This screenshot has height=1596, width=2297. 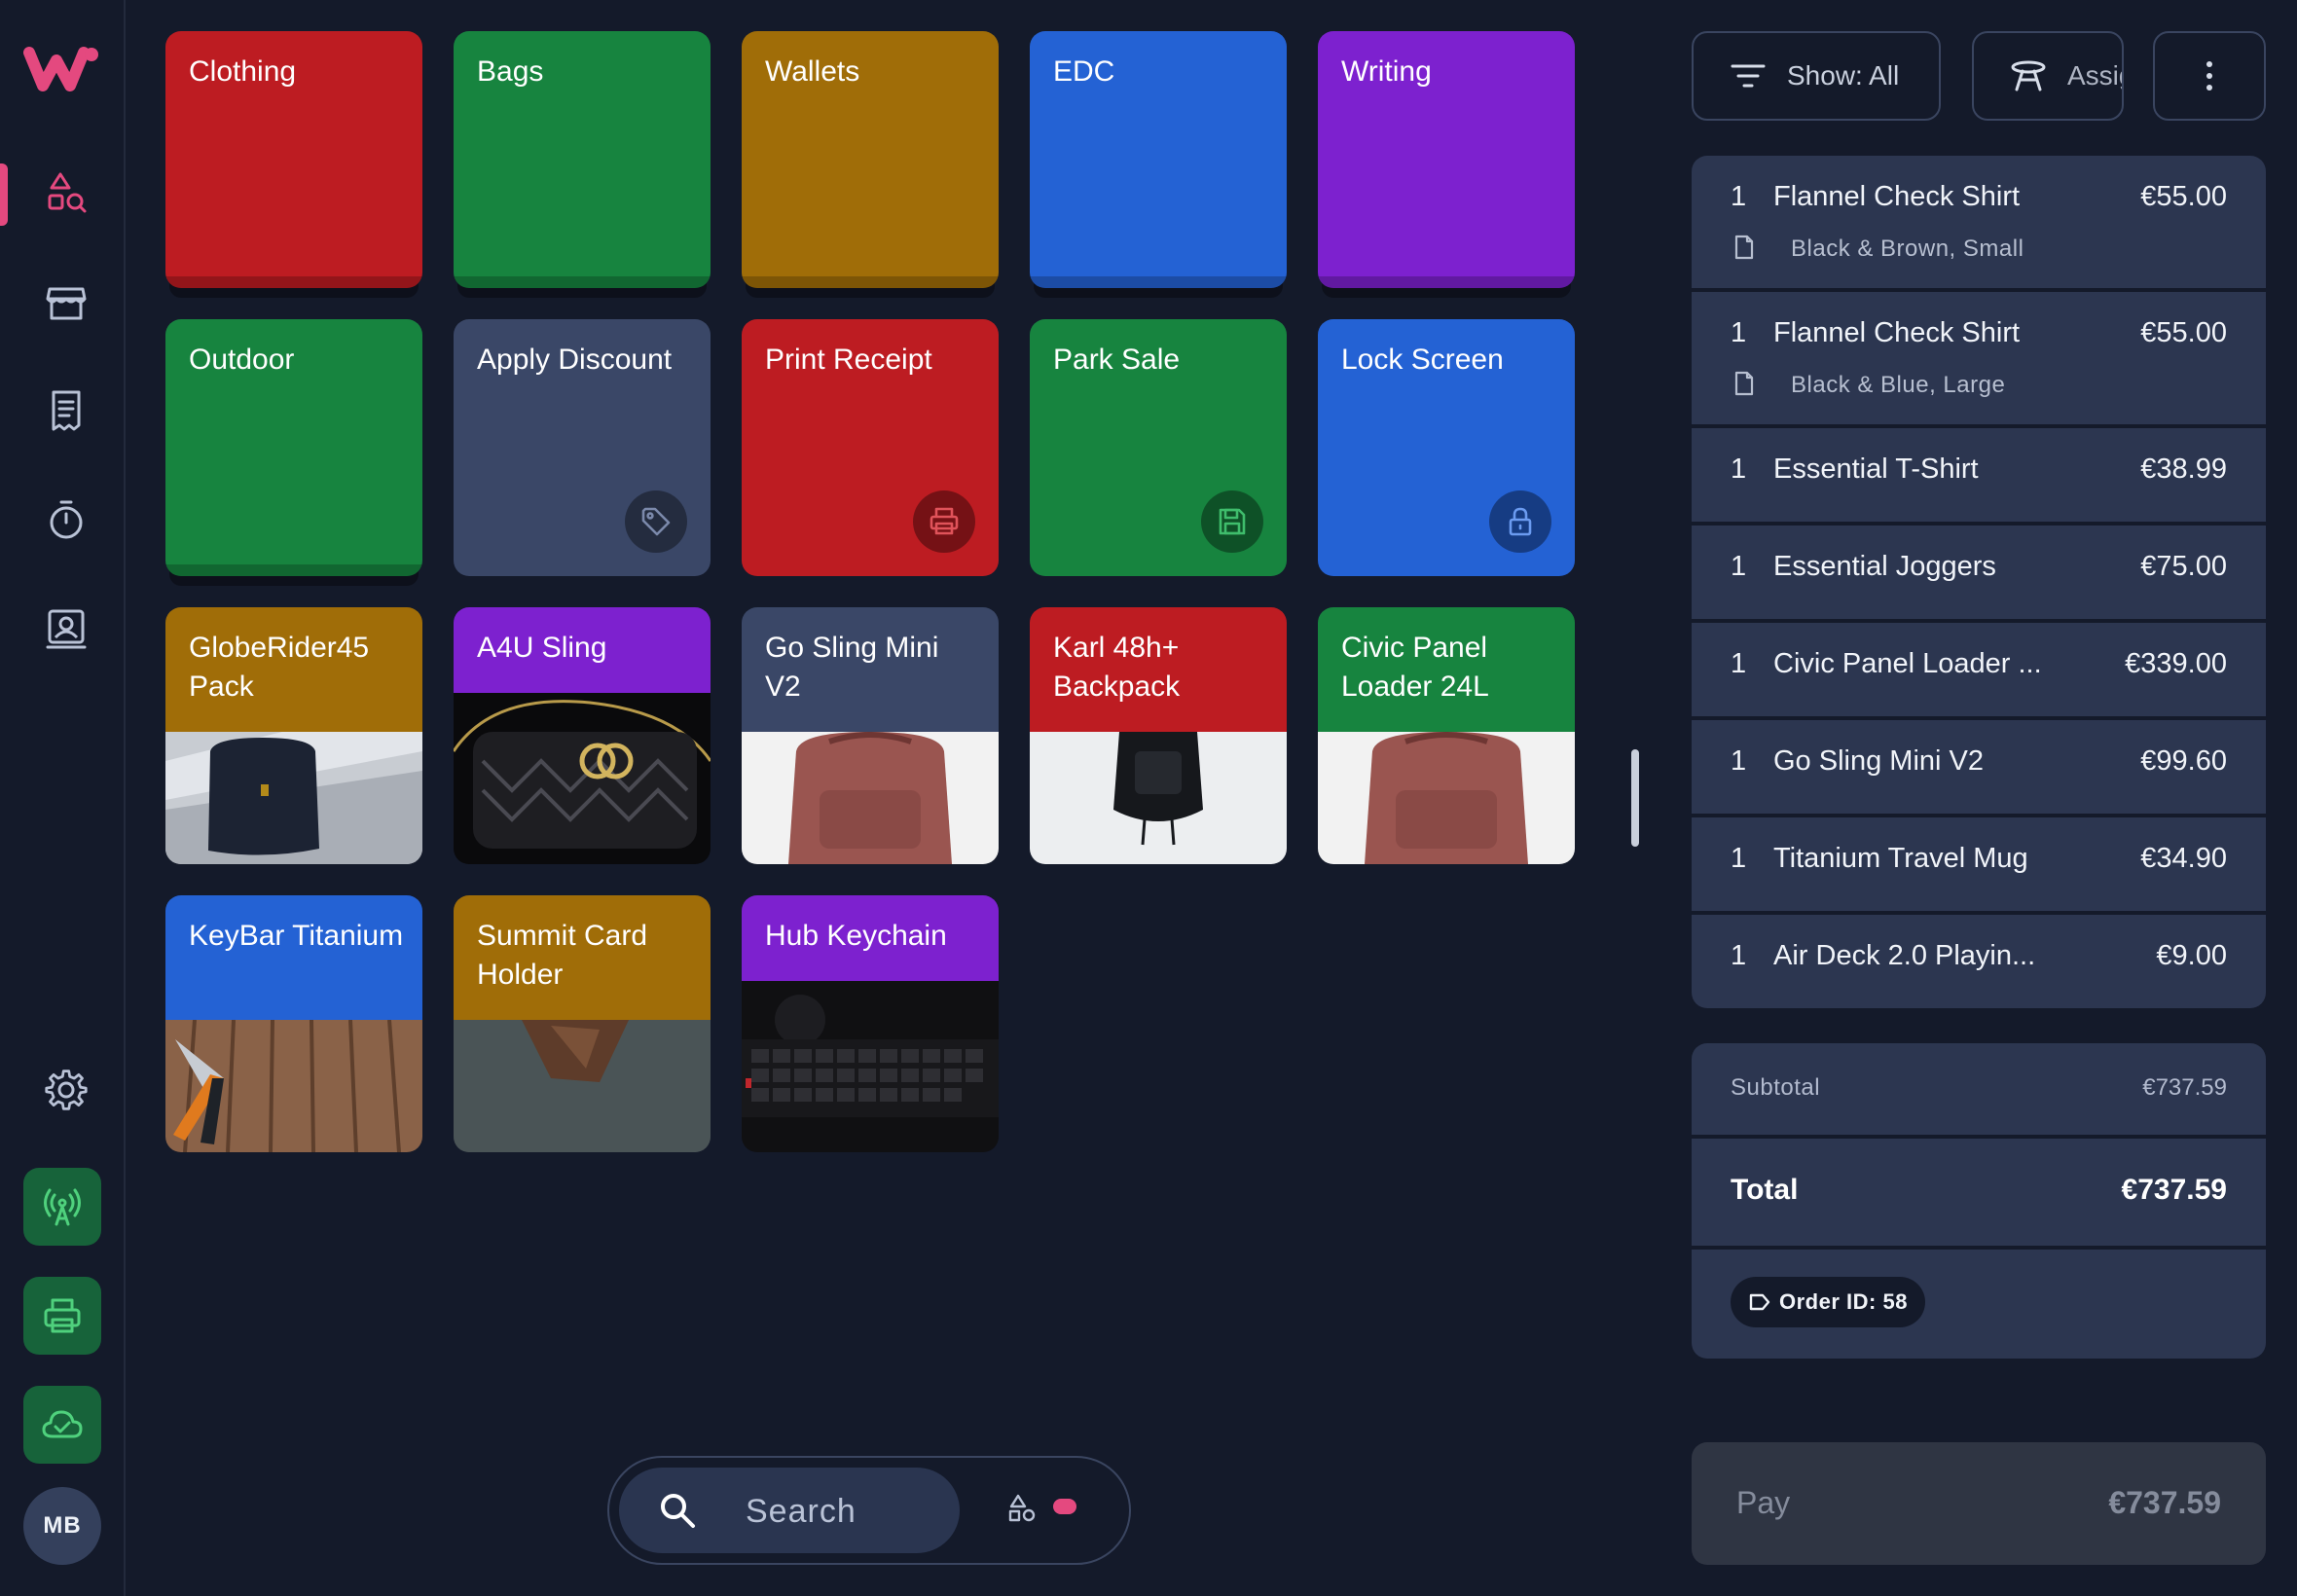 What do you see at coordinates (66, 193) in the screenshot?
I see `sidebar-item-products` at bounding box center [66, 193].